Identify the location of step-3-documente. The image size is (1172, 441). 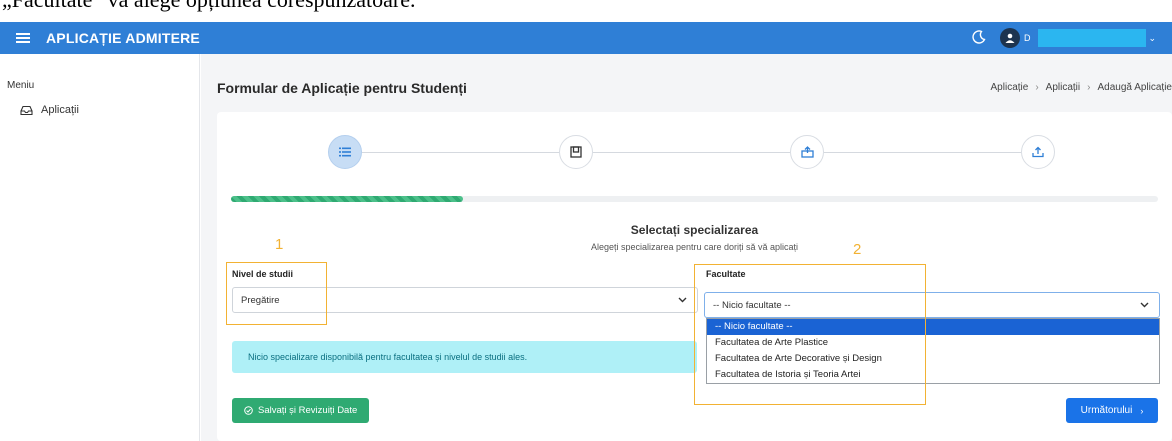
(807, 152).